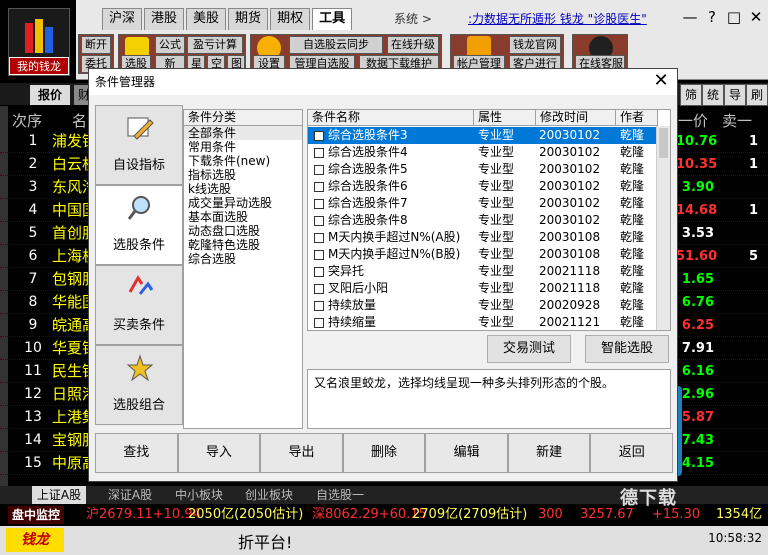 This screenshot has width=768, height=555. What do you see at coordinates (470, 514) in the screenshot?
I see `sz-volume: 2709亿(2709估计)` at bounding box center [470, 514].